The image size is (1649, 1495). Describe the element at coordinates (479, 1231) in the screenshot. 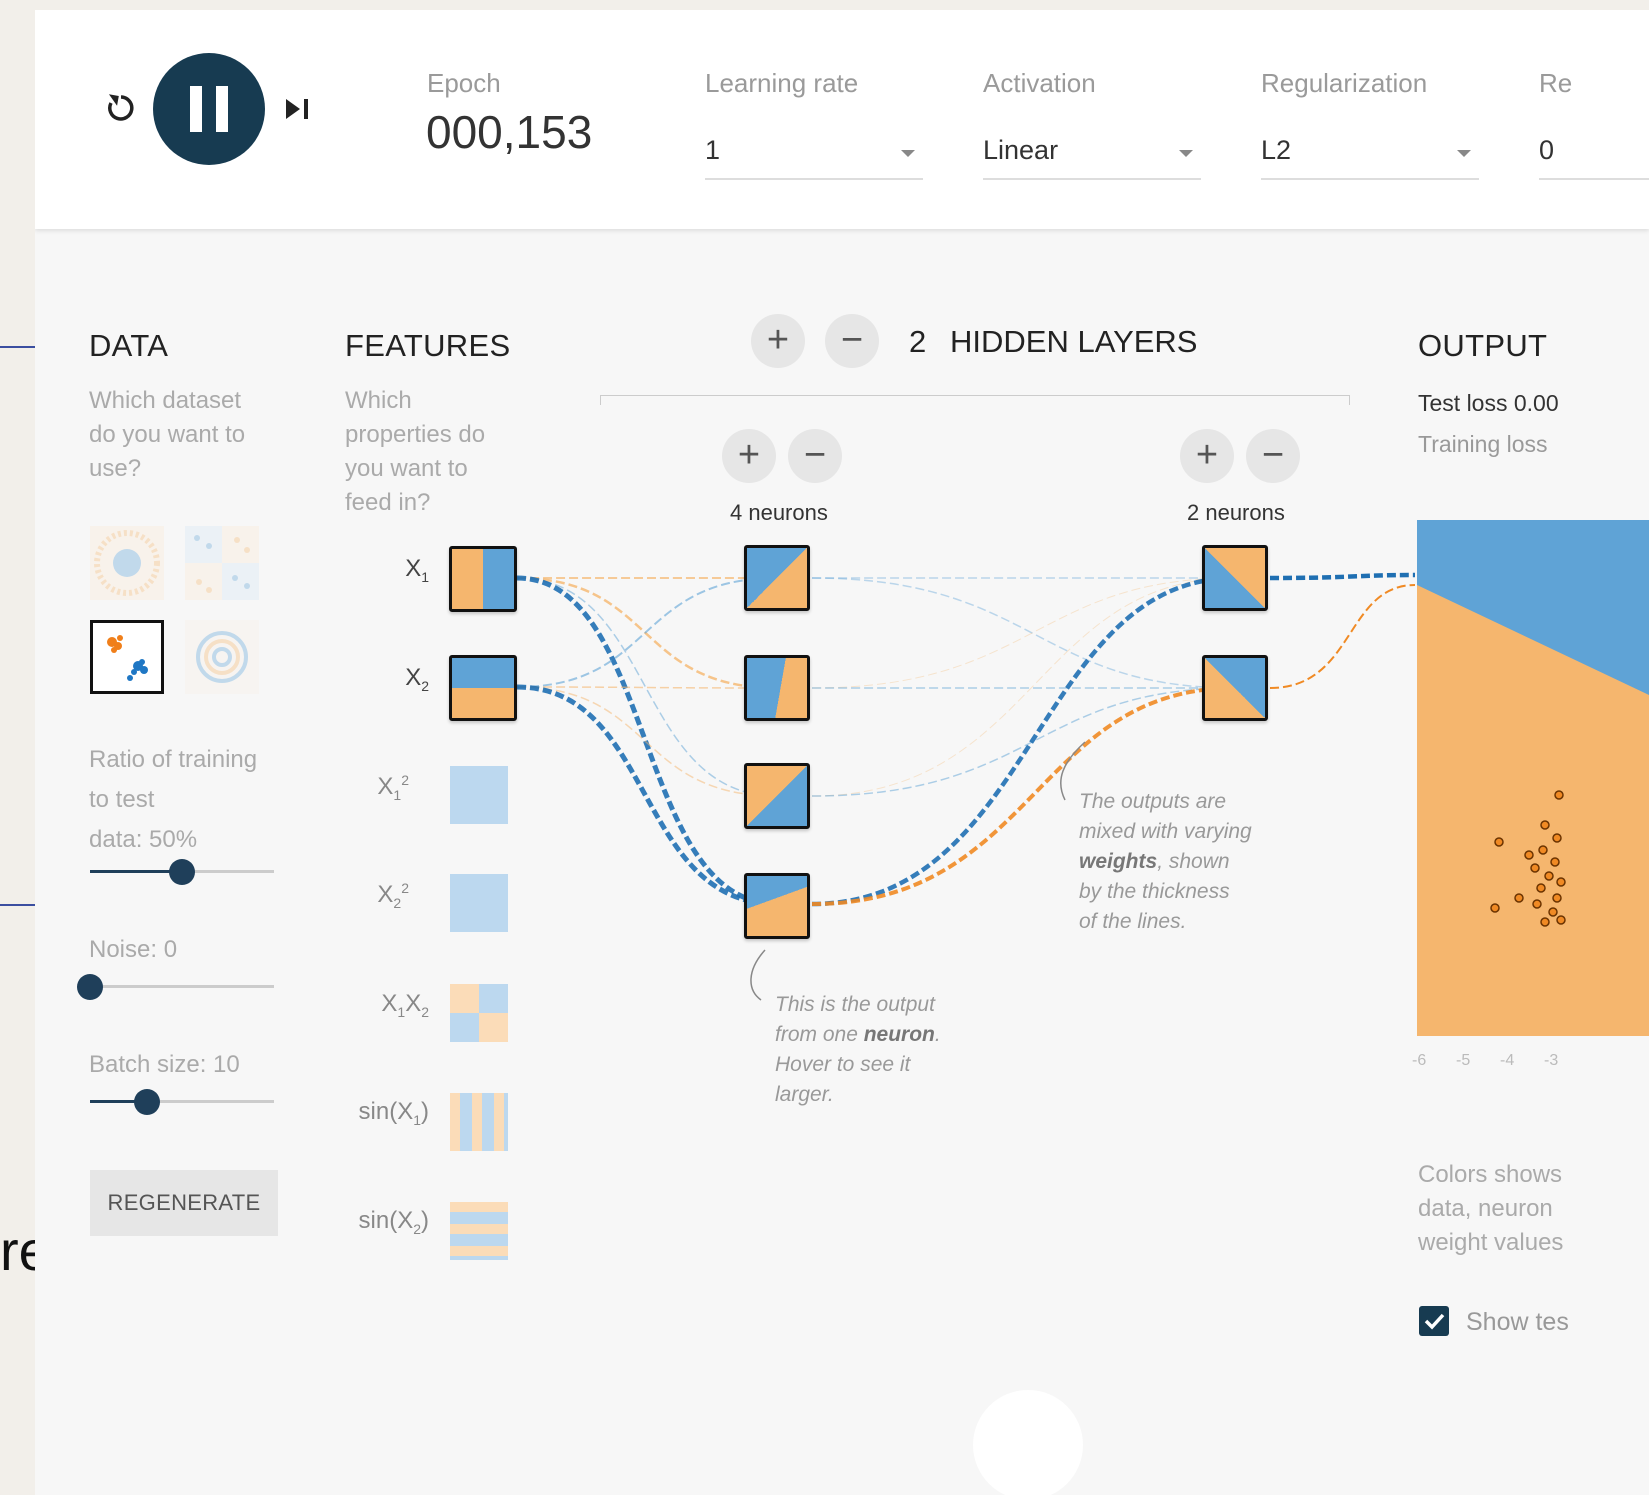

I see `feature-node-sin-x2` at that location.